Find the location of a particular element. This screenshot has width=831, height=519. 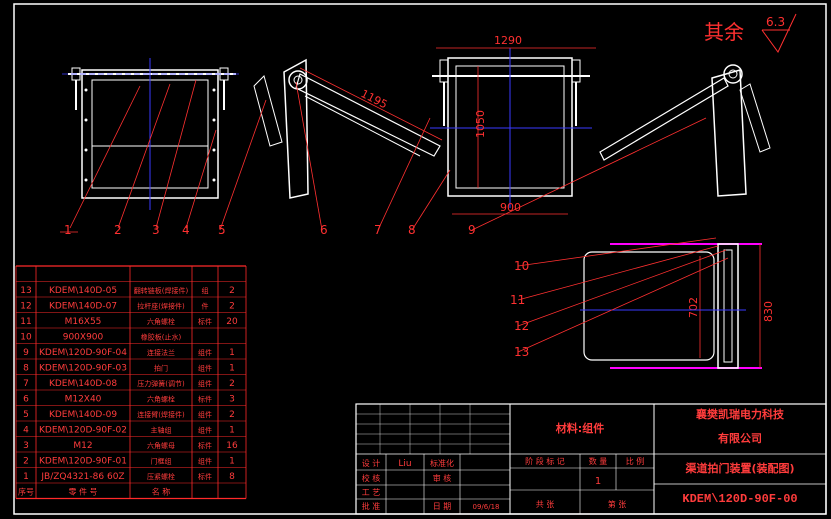

part-no: 11 is located at coordinates (25, 322).